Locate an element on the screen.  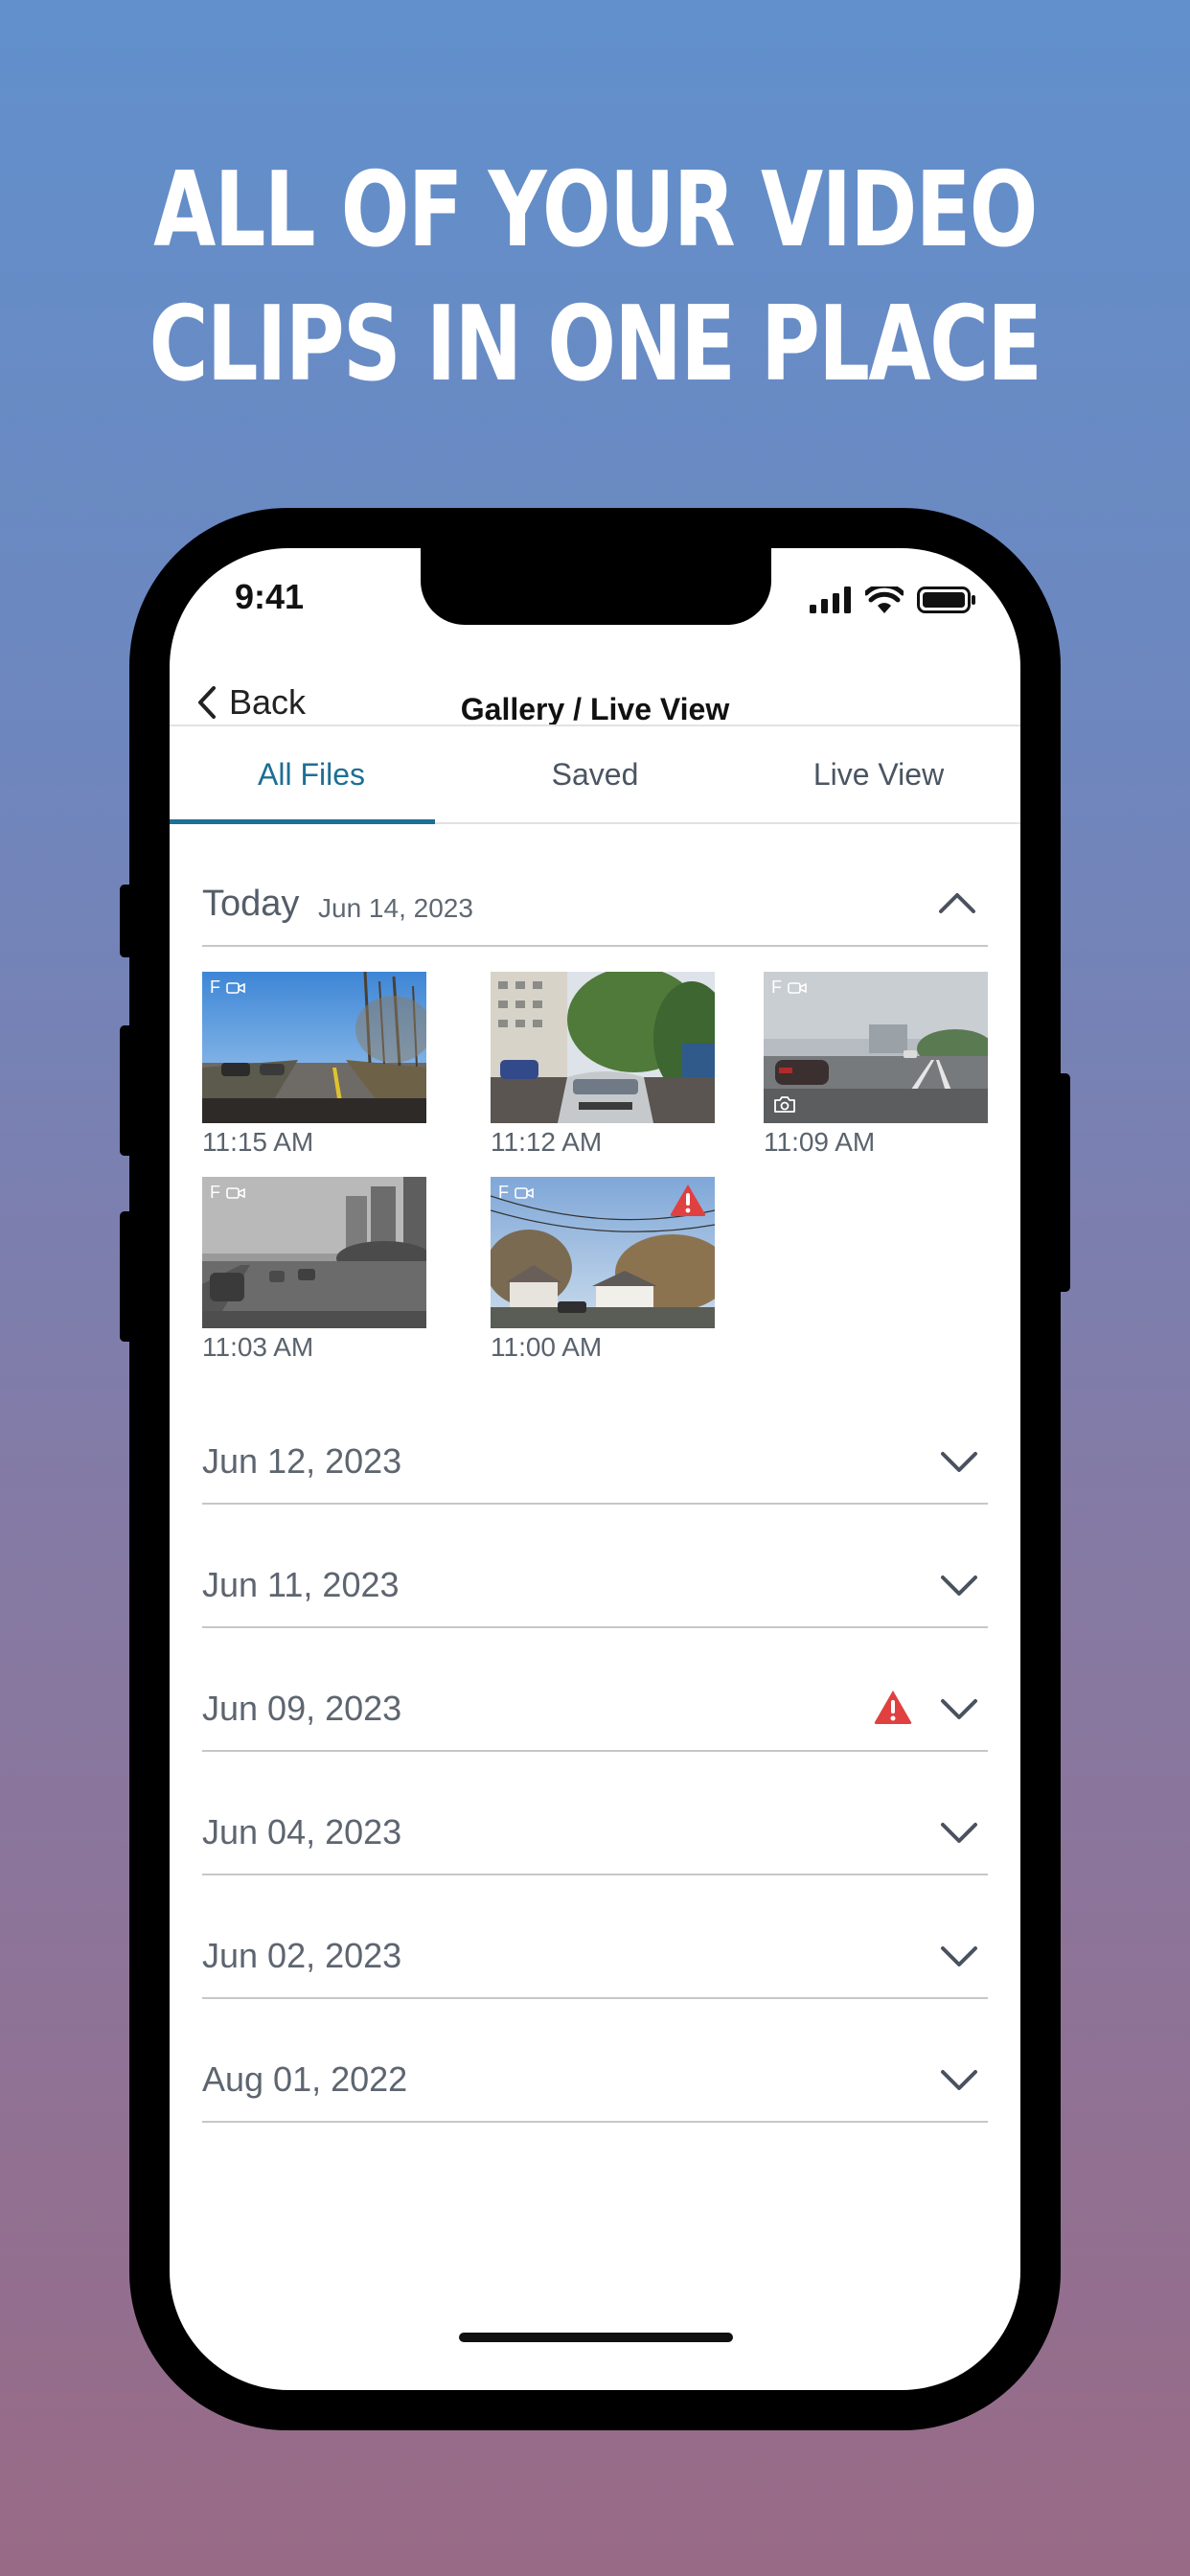
headline-line-2: CLIPS IN ONE PLACE is located at coordinates (595, 344).